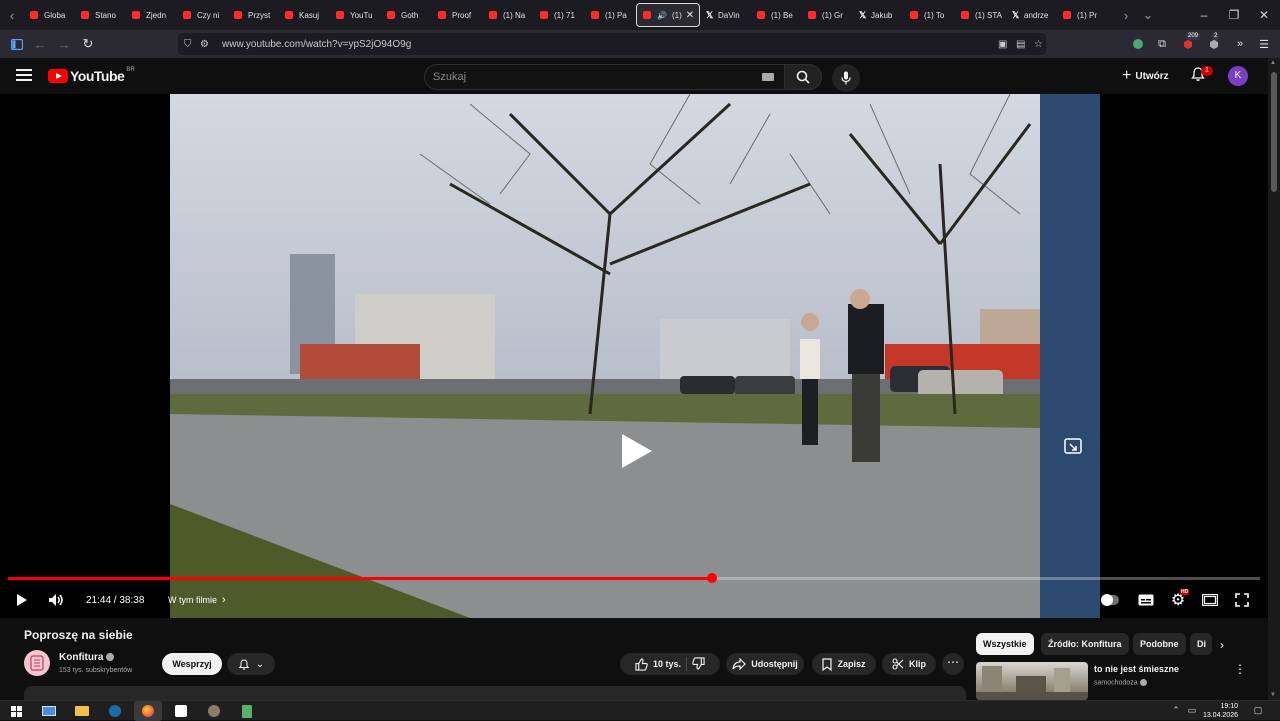 Image resolution: width=1280 pixels, height=721 pixels. I want to click on steam-icon, so click(115, 711).